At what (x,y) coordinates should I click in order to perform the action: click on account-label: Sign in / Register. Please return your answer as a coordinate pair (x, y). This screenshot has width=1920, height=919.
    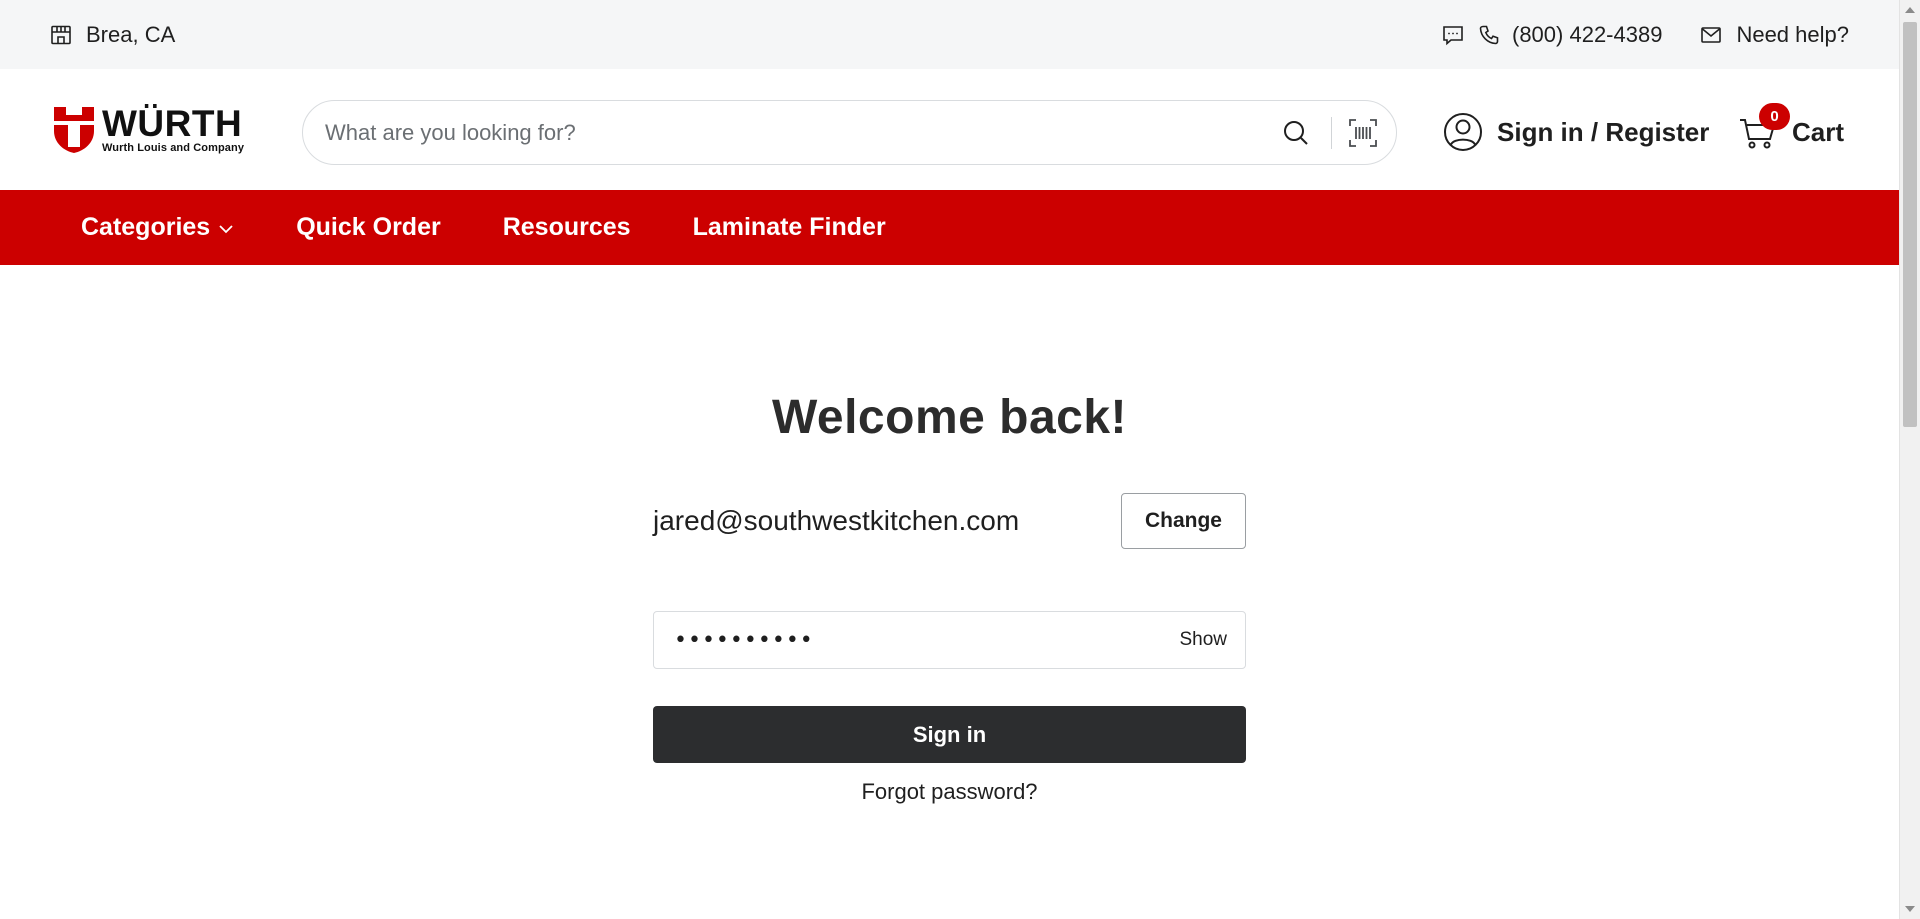
    Looking at the image, I should click on (1603, 131).